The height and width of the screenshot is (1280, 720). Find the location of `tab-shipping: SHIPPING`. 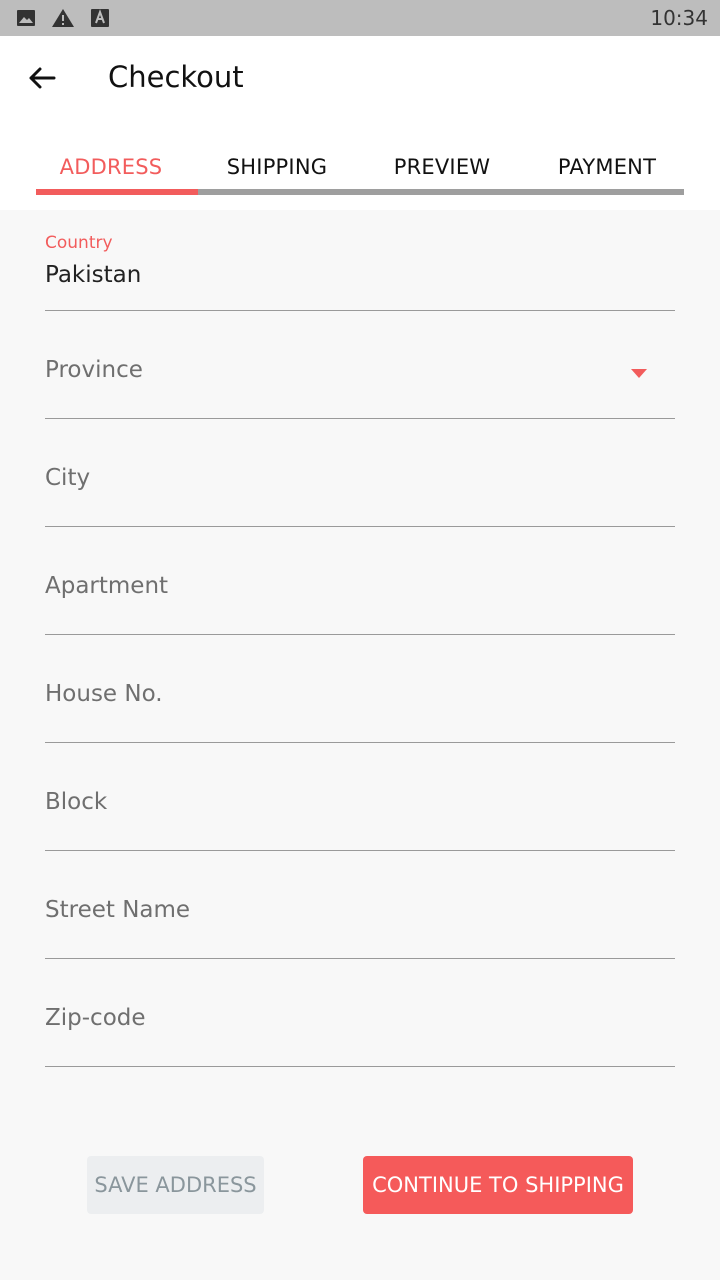

tab-shipping: SHIPPING is located at coordinates (277, 167).